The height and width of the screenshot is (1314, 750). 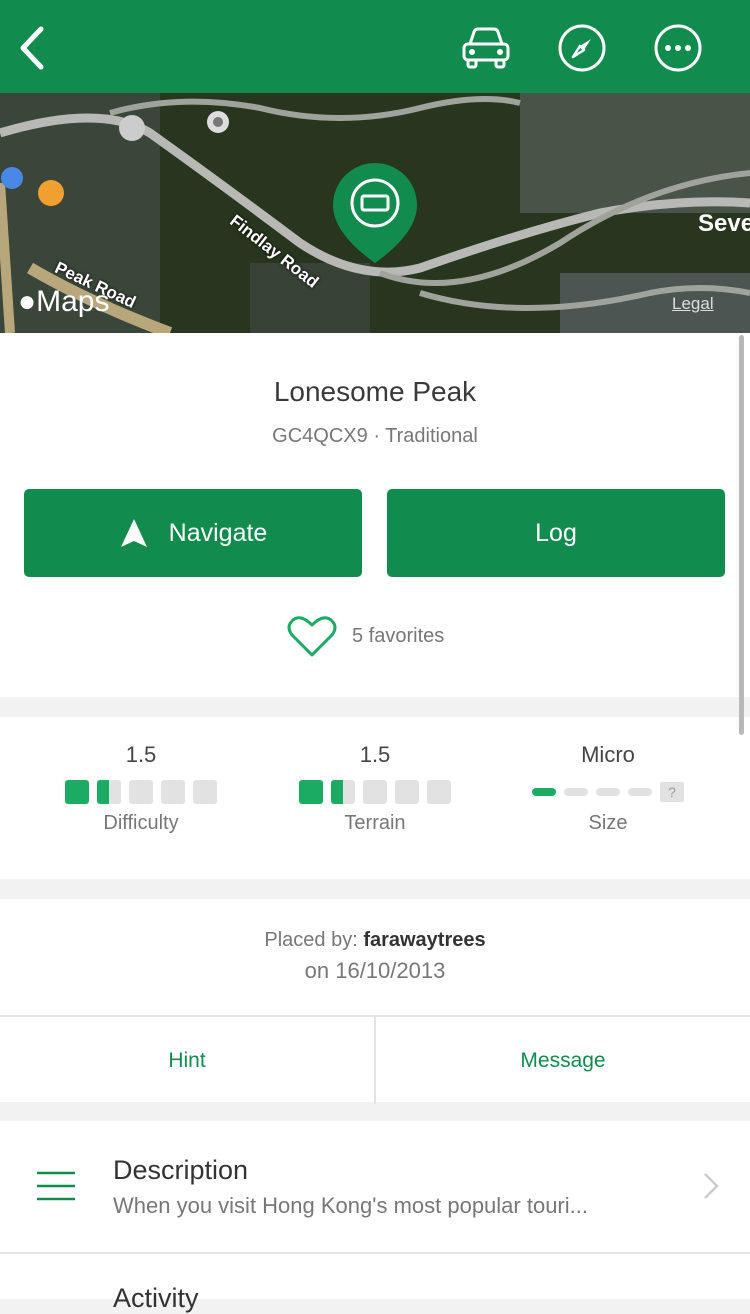 What do you see at coordinates (563, 1060) in the screenshot?
I see `message-button: Message` at bounding box center [563, 1060].